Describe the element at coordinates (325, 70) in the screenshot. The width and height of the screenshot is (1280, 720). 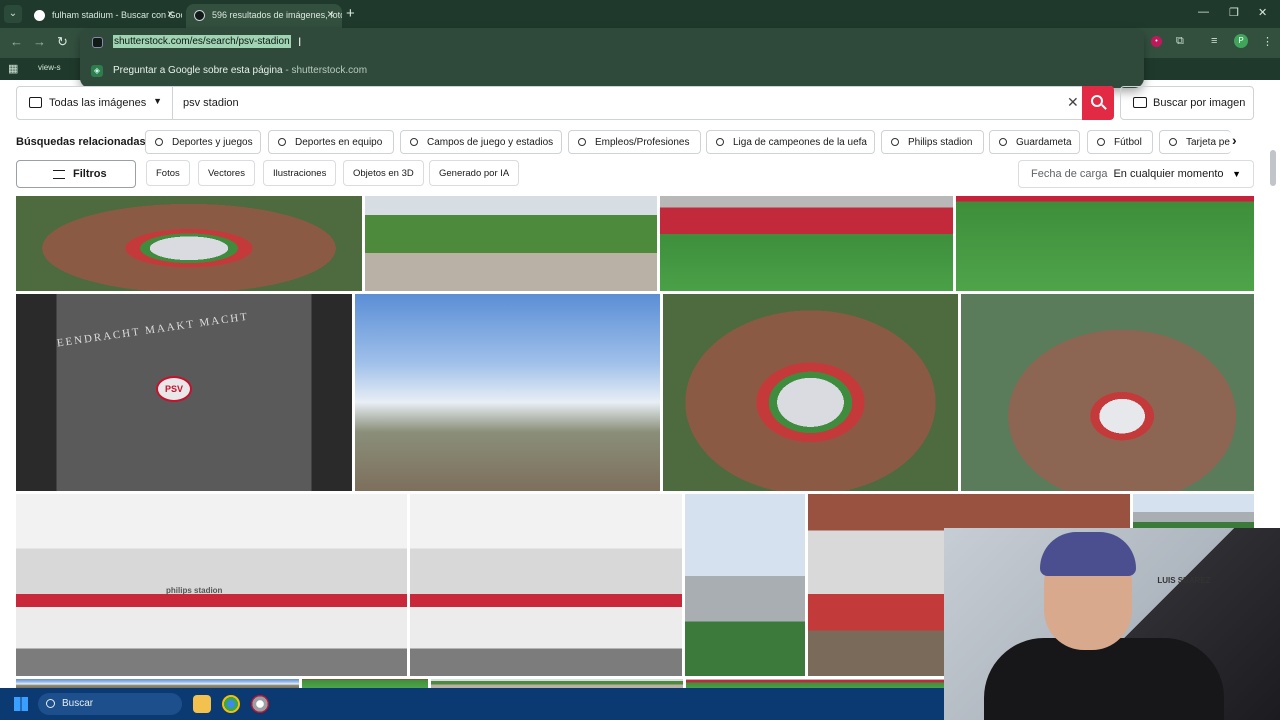
I see `suggestion-source: - shutterstock.com` at that location.